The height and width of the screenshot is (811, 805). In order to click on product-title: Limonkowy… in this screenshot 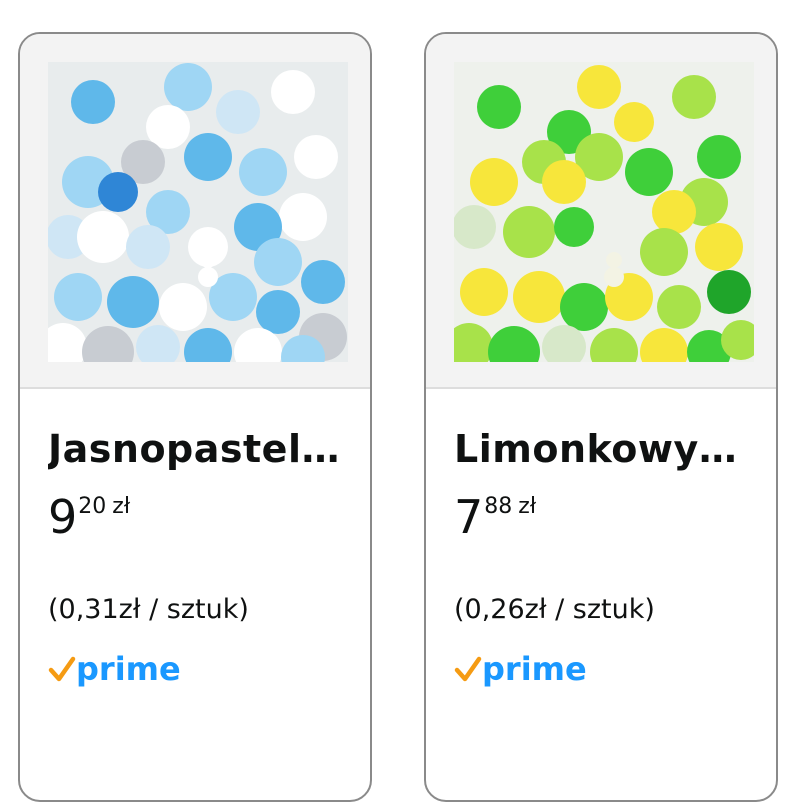, I will do `click(604, 449)`.